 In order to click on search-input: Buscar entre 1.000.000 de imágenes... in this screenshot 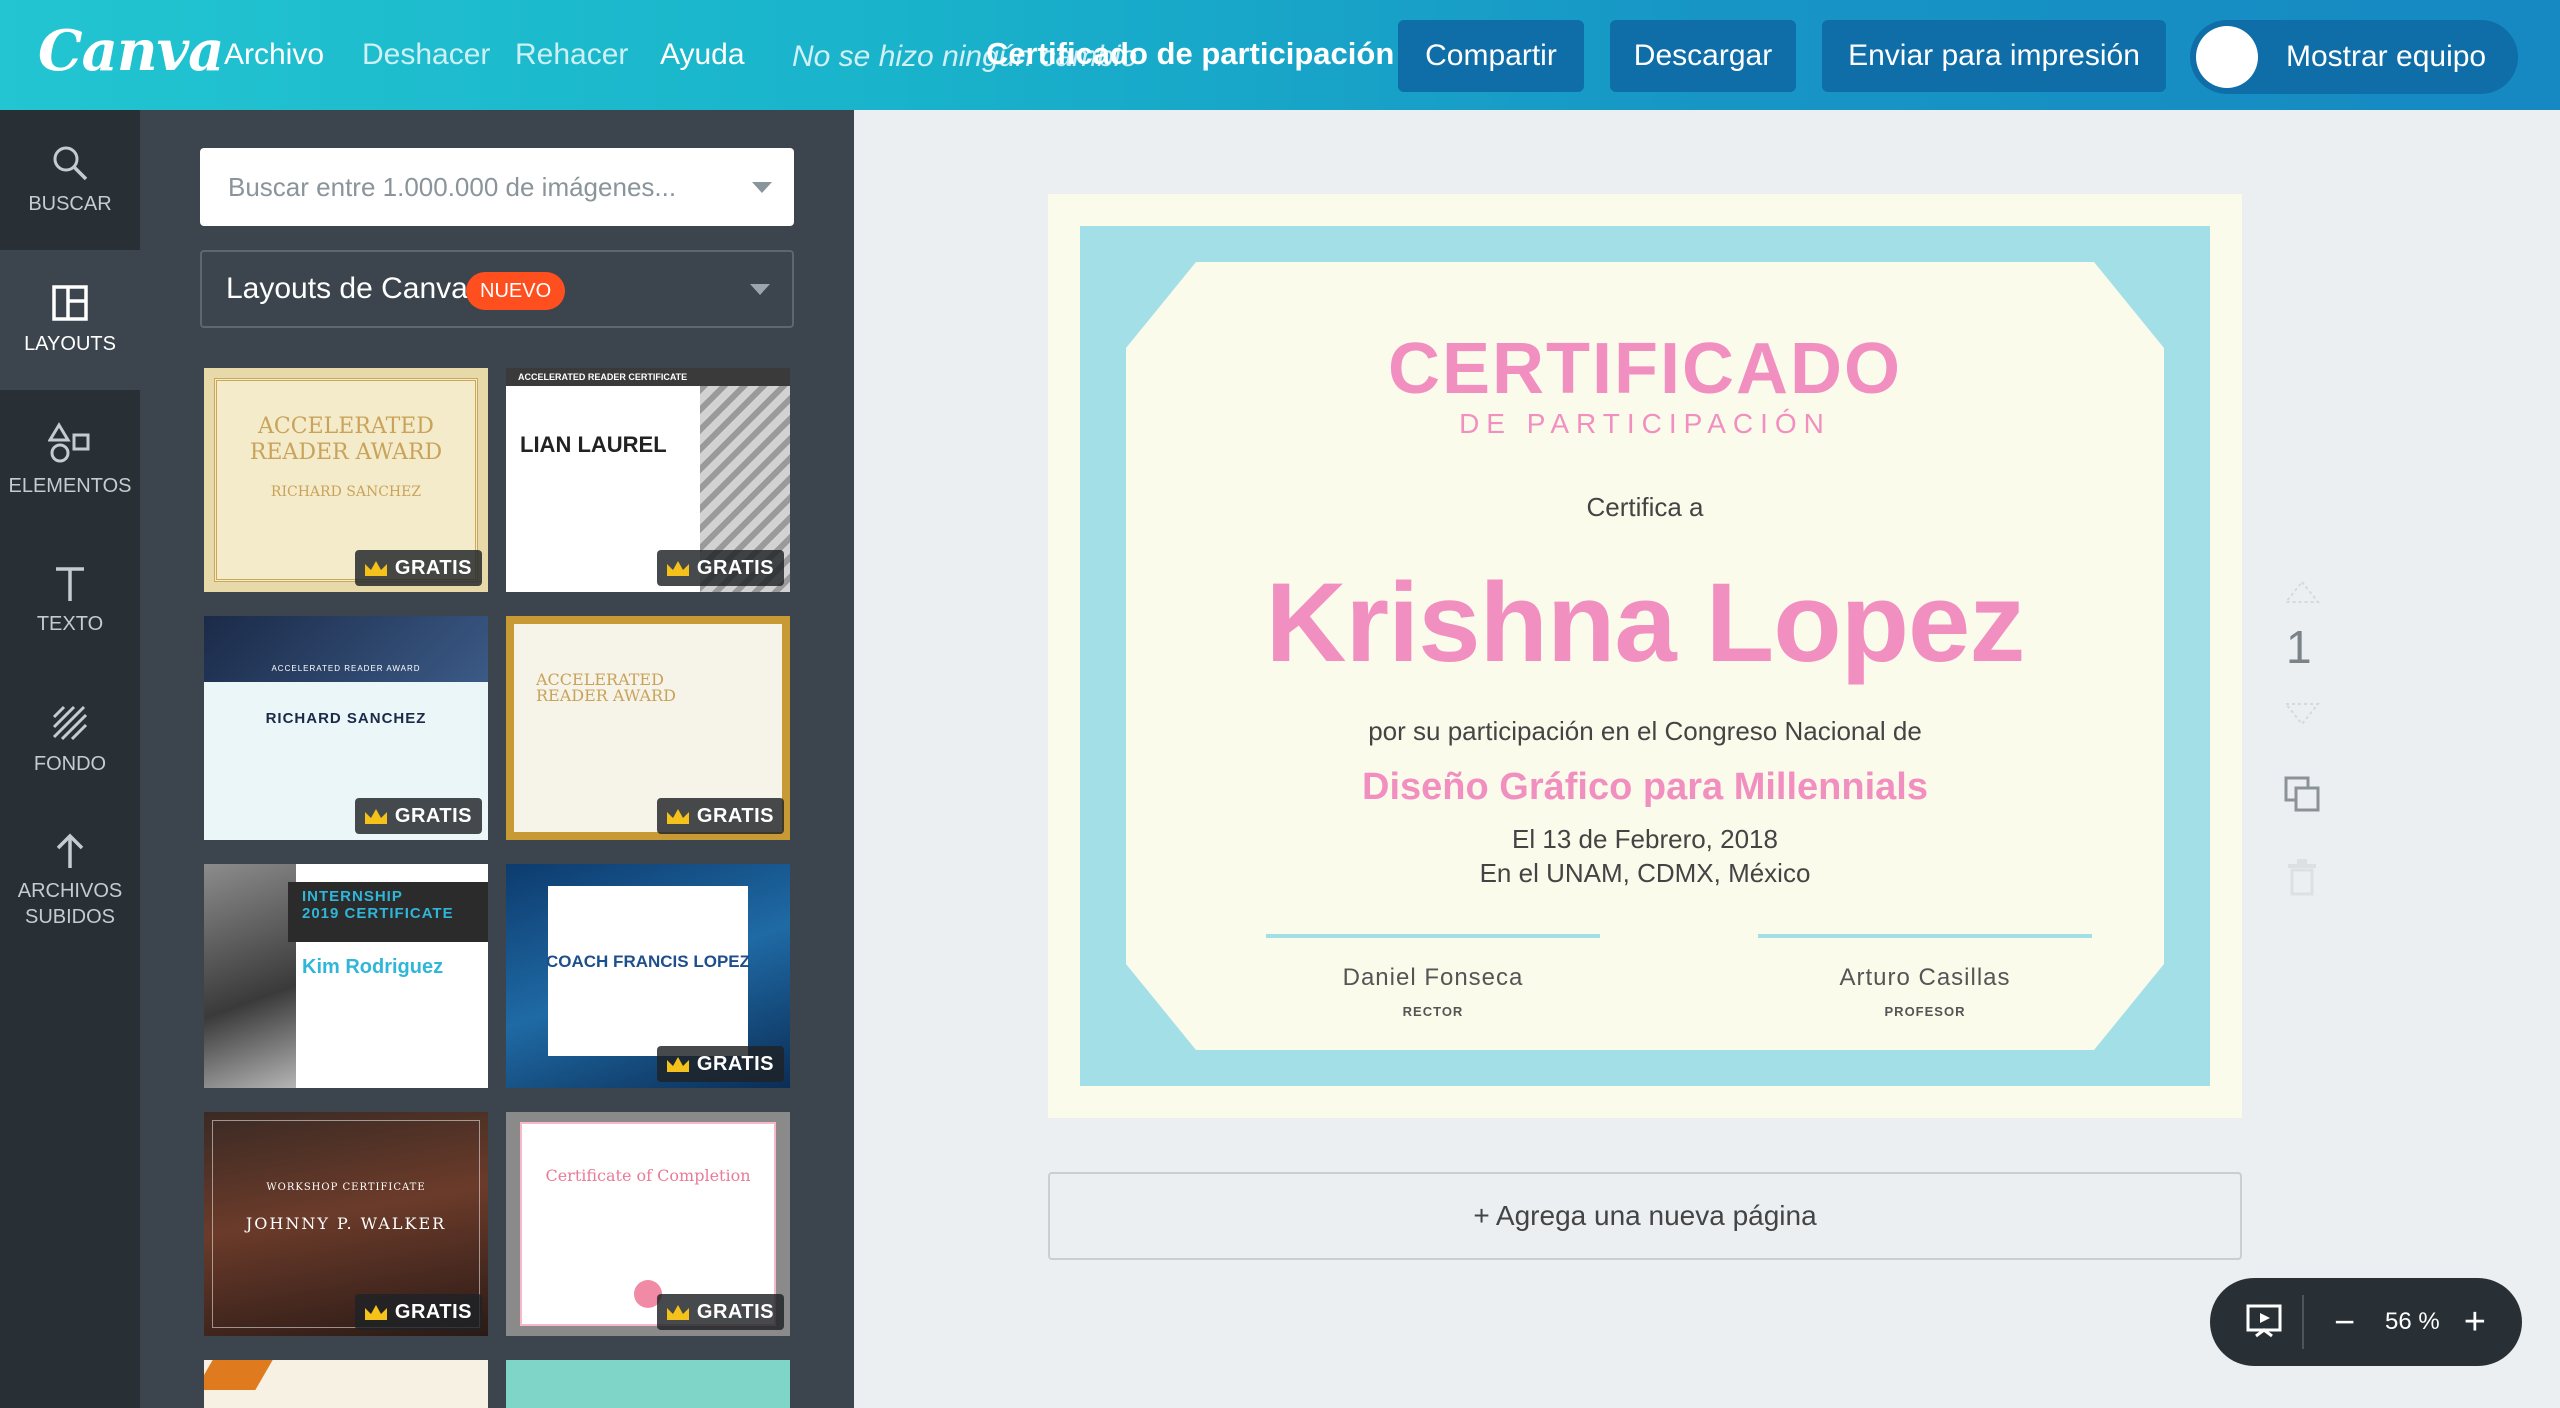, I will do `click(497, 187)`.